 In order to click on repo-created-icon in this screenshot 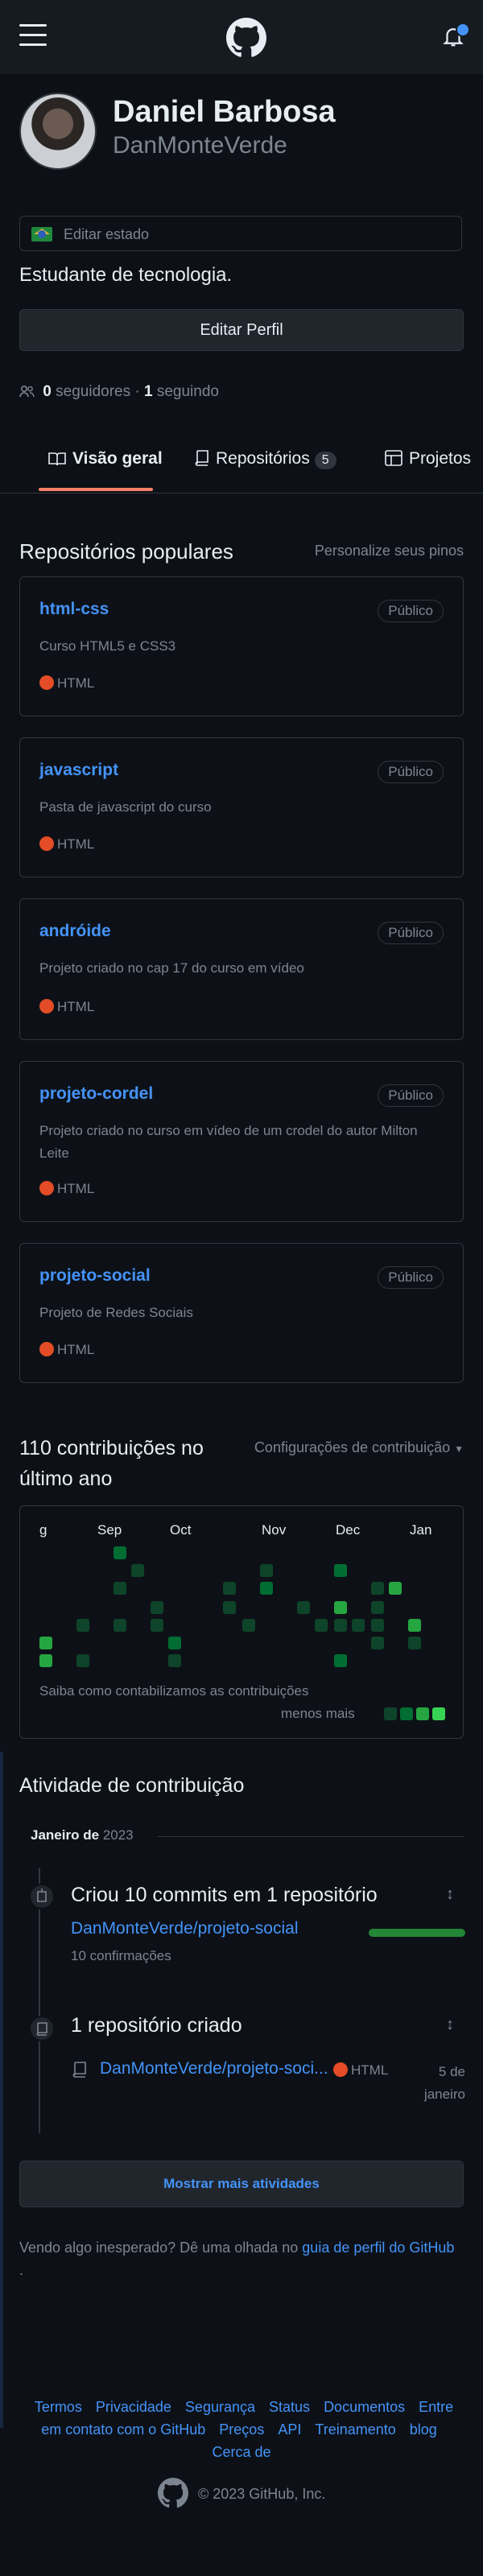, I will do `click(42, 2028)`.